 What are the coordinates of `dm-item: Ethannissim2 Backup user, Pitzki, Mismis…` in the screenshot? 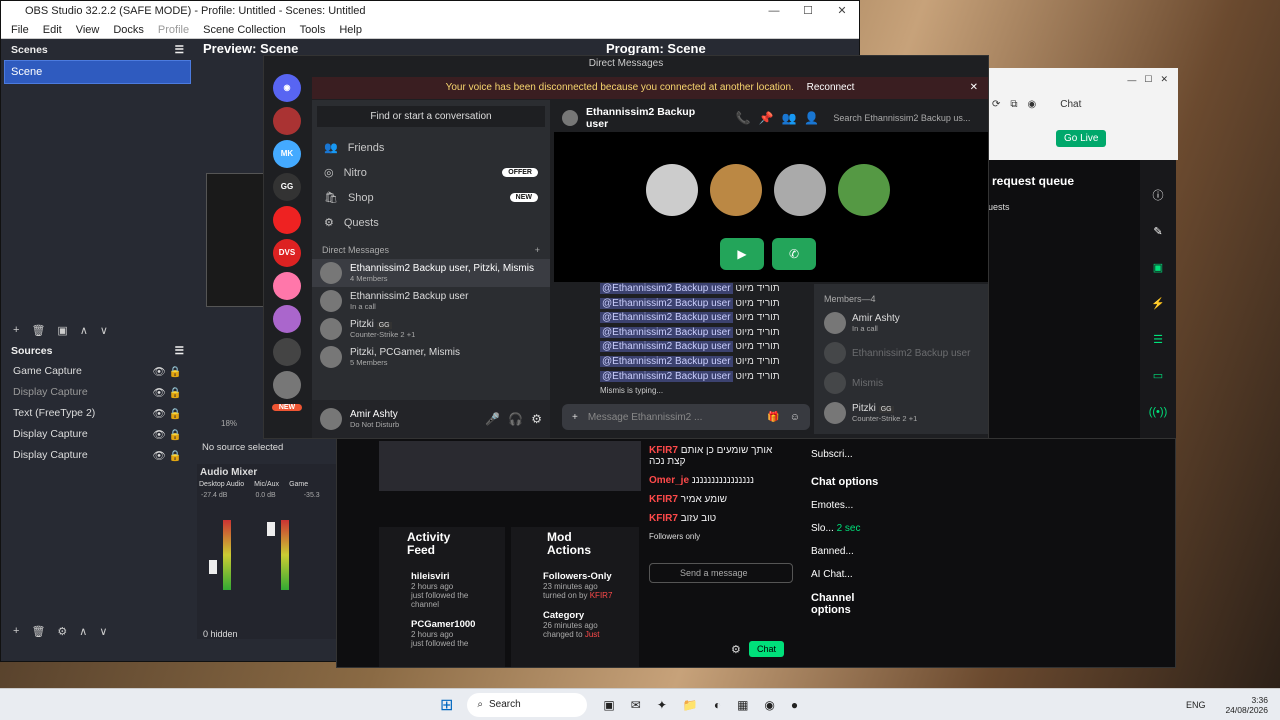 It's located at (431, 273).